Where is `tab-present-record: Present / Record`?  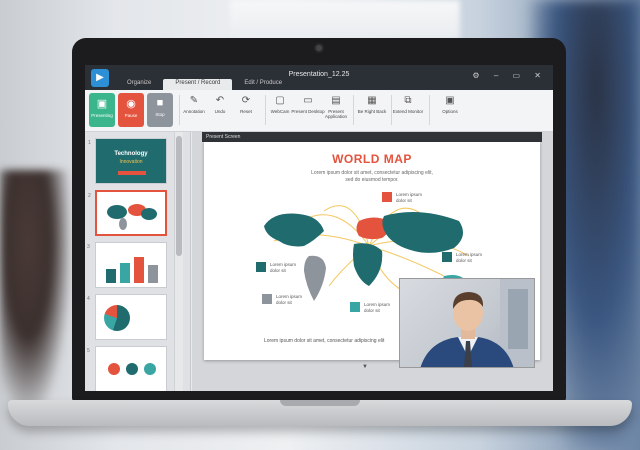
tab-present-record: Present / Record is located at coordinates (198, 84).